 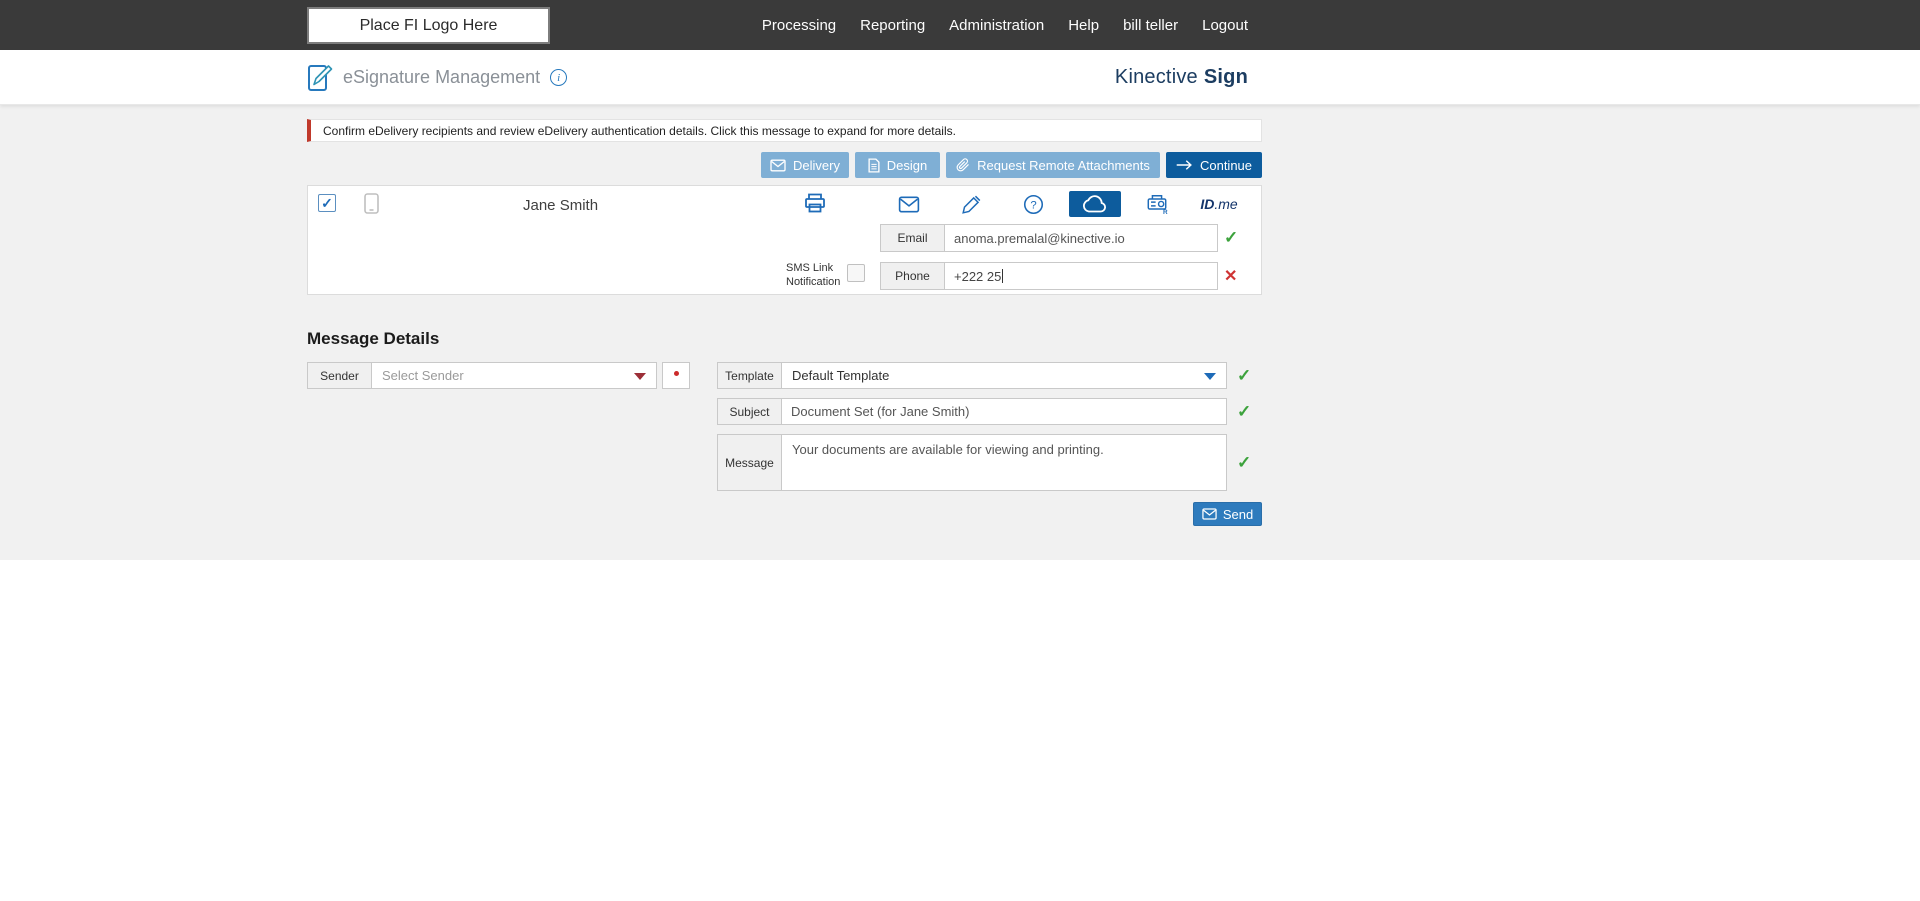 What do you see at coordinates (996, 25) in the screenshot?
I see `nav-administration: Administration` at bounding box center [996, 25].